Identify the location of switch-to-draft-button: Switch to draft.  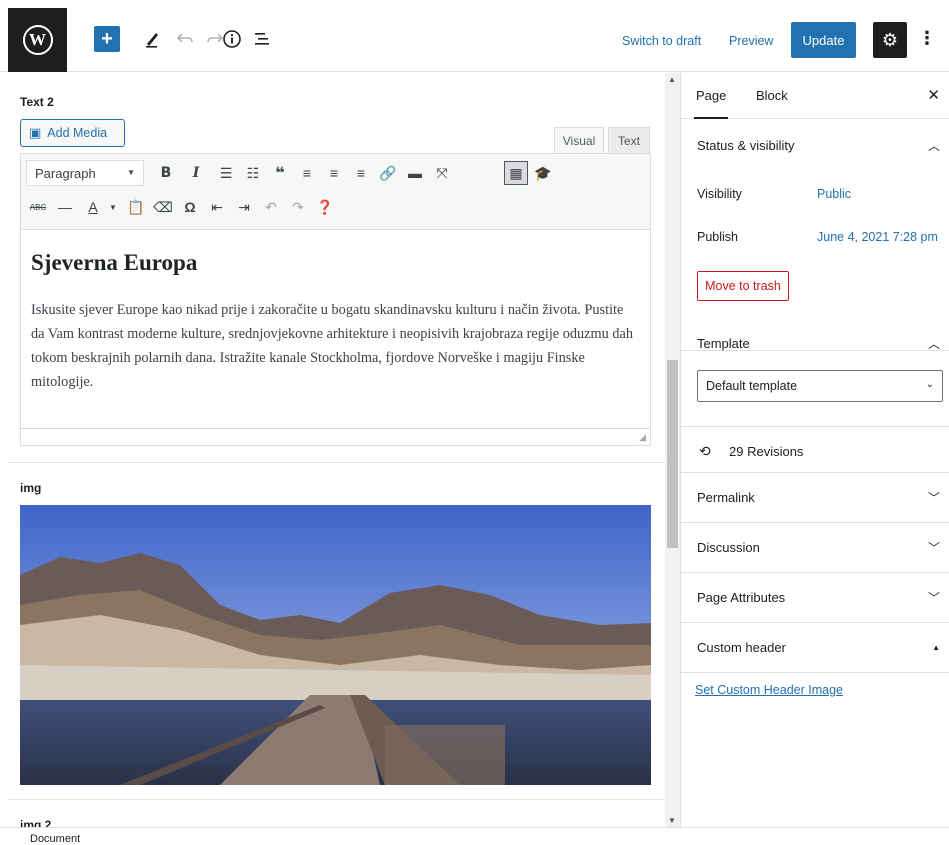
(661, 41).